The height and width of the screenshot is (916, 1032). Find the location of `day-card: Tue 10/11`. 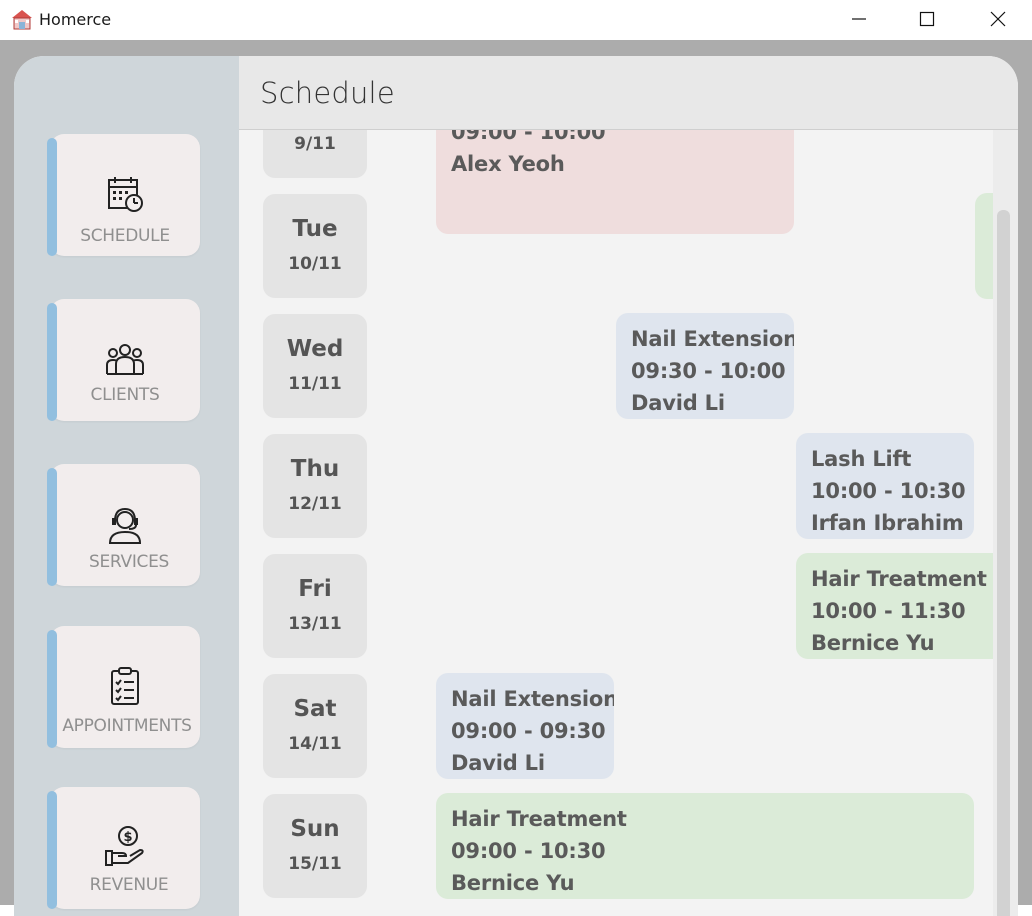

day-card: Tue 10/11 is located at coordinates (315, 246).